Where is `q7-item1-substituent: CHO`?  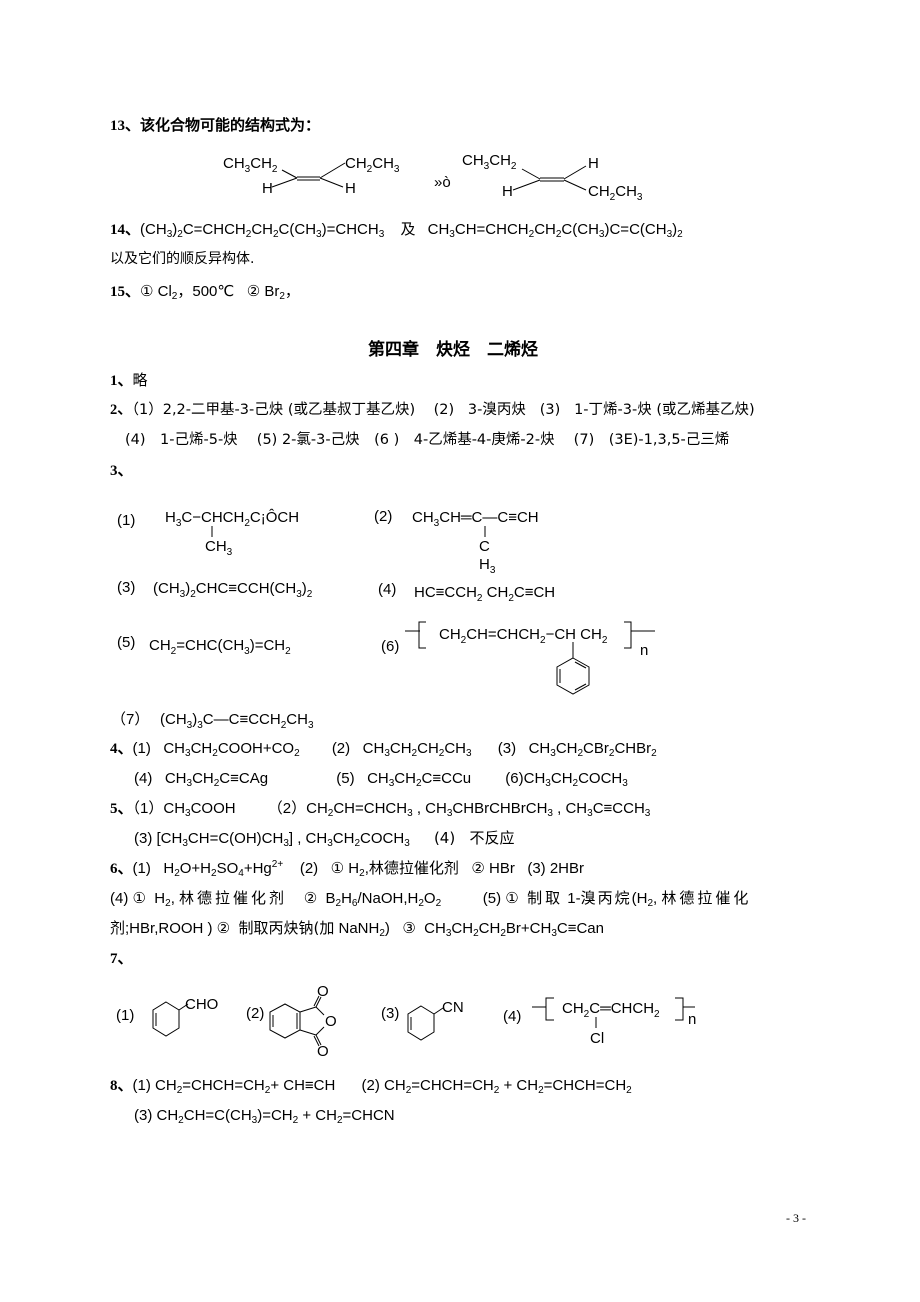 q7-item1-substituent: CHO is located at coordinates (201, 1004).